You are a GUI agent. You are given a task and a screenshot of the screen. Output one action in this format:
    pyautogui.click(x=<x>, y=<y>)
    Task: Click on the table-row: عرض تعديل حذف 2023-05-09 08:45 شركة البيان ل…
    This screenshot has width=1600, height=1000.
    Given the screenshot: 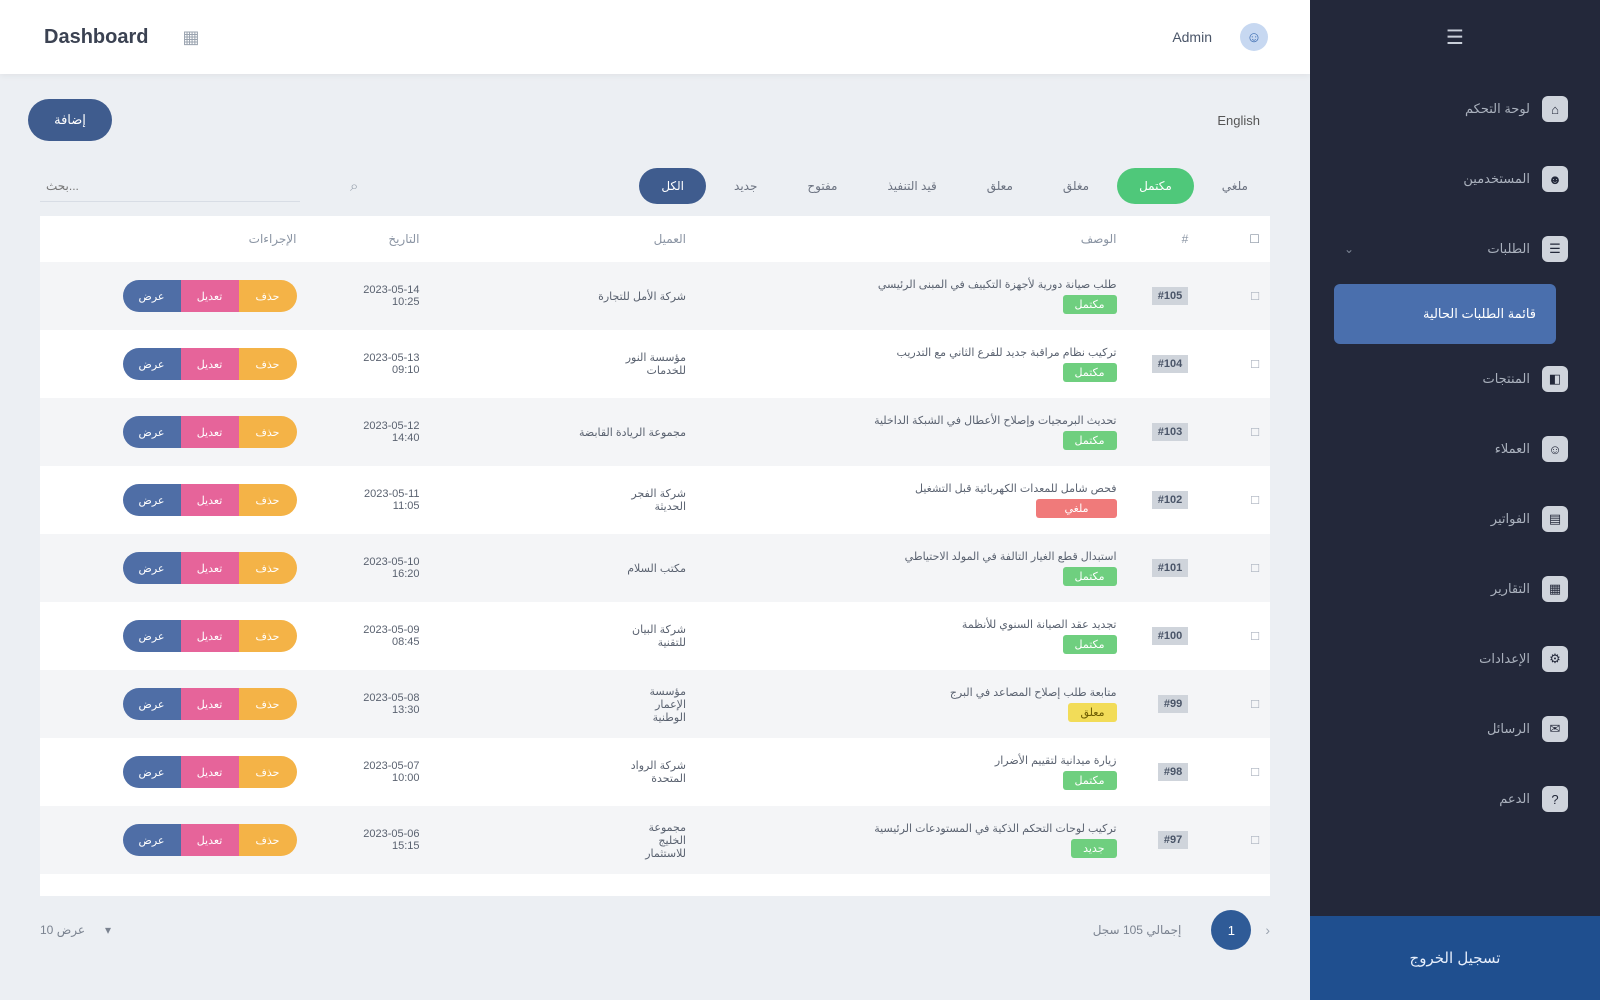 What is the action you would take?
    pyautogui.click(x=655, y=636)
    